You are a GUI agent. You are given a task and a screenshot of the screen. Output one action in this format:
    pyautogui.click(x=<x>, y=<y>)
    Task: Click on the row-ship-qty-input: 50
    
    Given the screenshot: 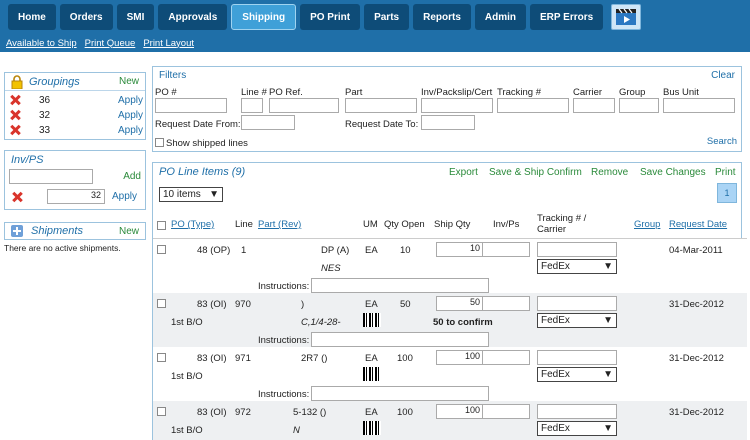 What is the action you would take?
    pyautogui.click(x=460, y=303)
    